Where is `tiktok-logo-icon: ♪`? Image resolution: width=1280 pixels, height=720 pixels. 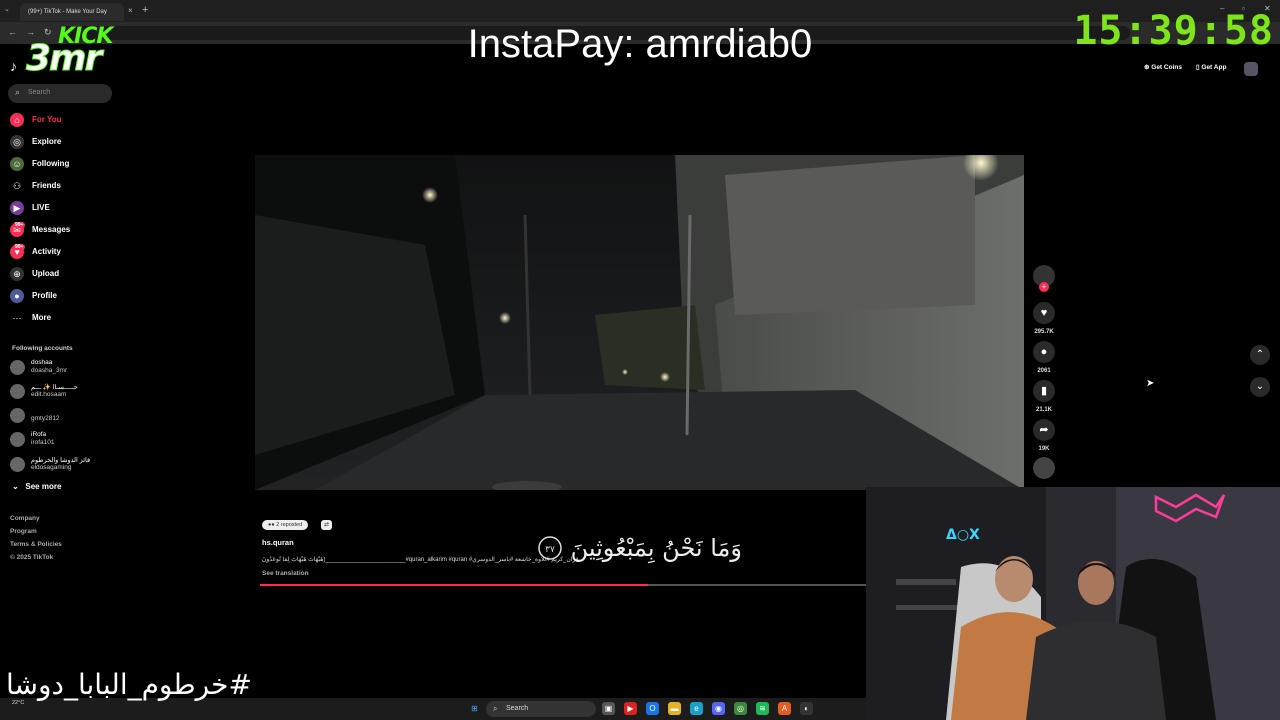 tiktok-logo-icon: ♪ is located at coordinates (13, 66).